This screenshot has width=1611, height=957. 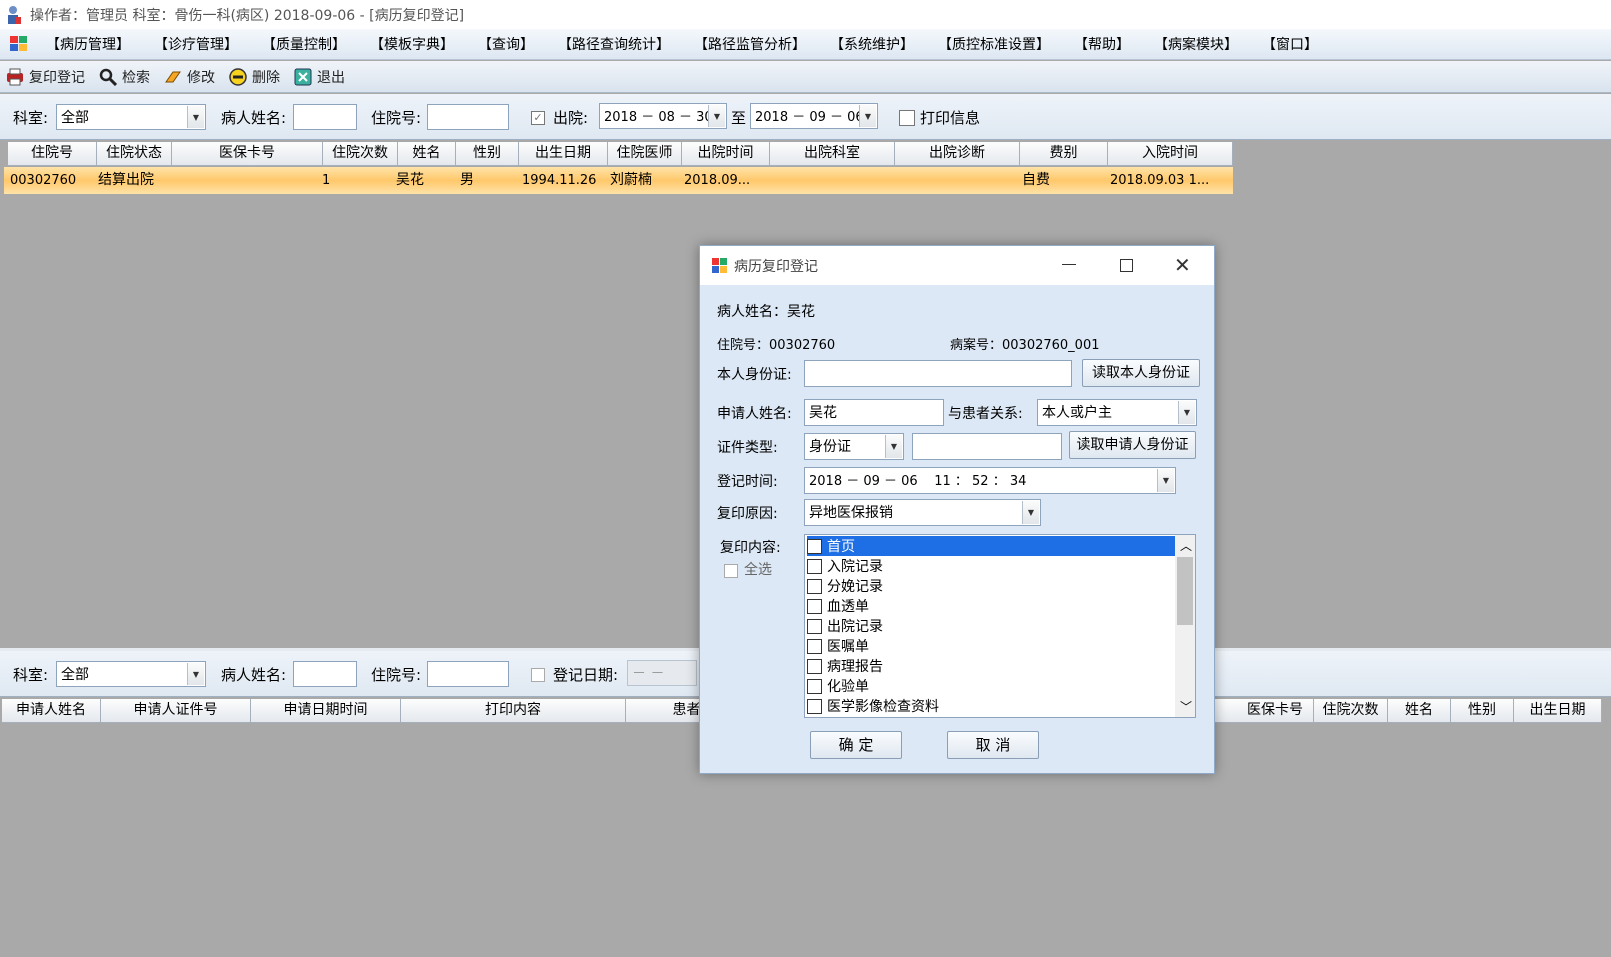 What do you see at coordinates (51, 711) in the screenshot?
I see `col-applicant-name: 申请人姓名` at bounding box center [51, 711].